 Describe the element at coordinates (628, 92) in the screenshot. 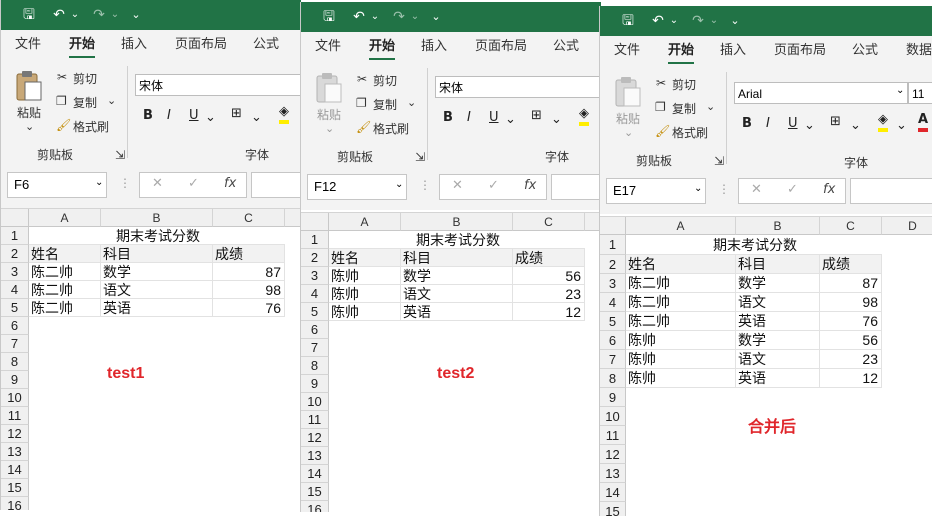

I see `paste-icon` at that location.